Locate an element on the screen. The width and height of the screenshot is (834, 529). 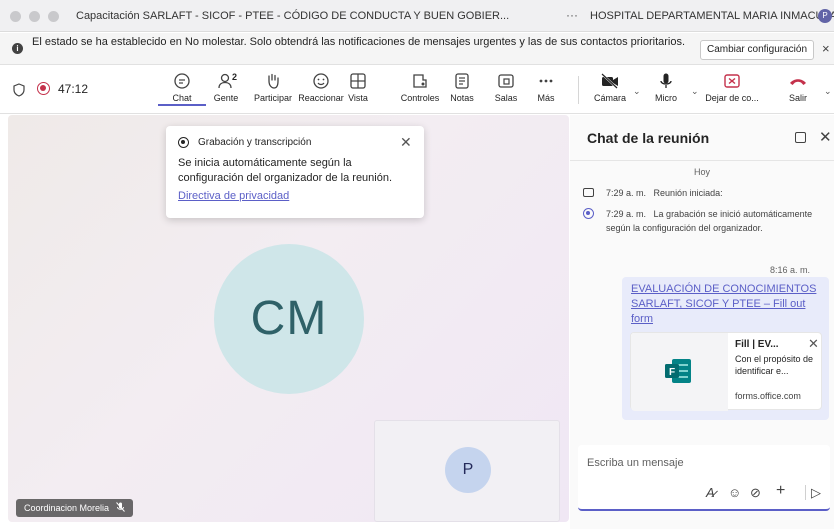
participant-name: Coordinacion Morelia is located at coordinates (67, 508).